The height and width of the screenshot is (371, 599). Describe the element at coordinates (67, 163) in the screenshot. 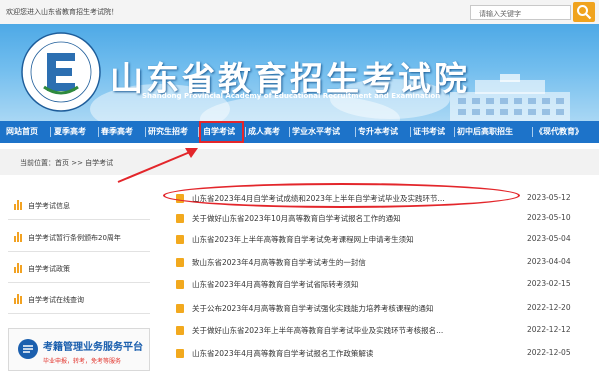

I see `breadcrumb: 当前位置：首页 >> 自学考试` at that location.